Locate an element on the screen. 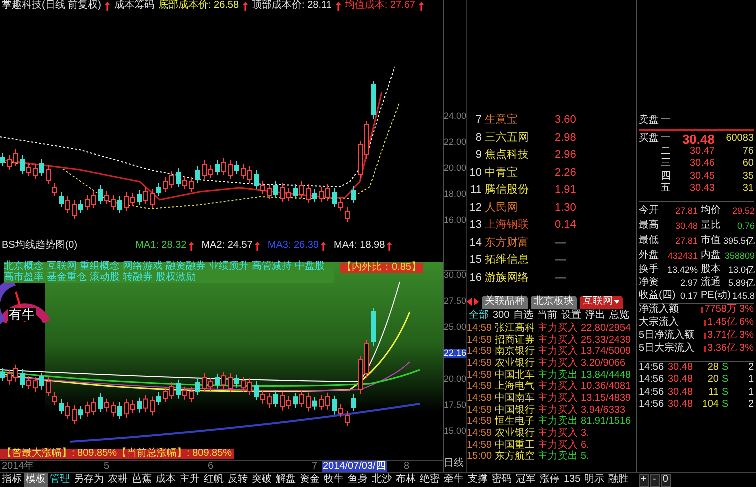 Image resolution: width=756 pixels, height=487 pixels. toolbar-button: 红帆 is located at coordinates (214, 480).